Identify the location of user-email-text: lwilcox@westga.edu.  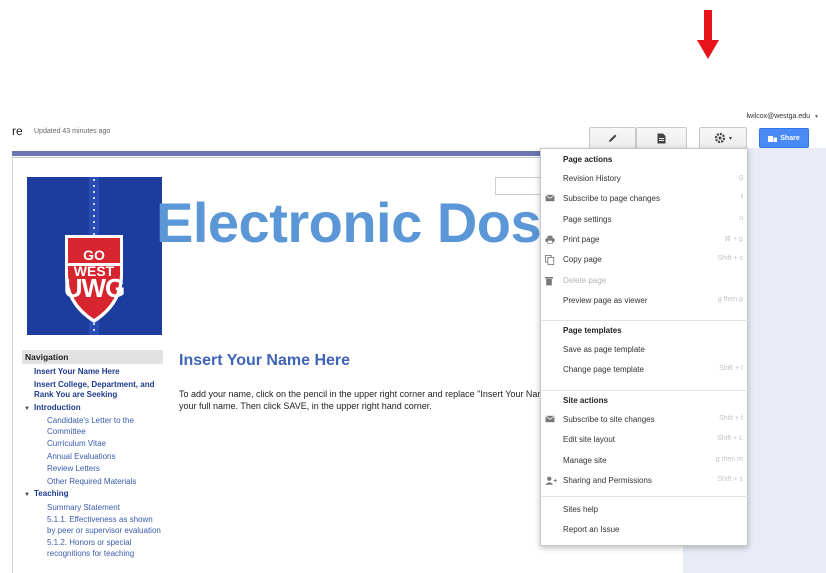
(778, 116).